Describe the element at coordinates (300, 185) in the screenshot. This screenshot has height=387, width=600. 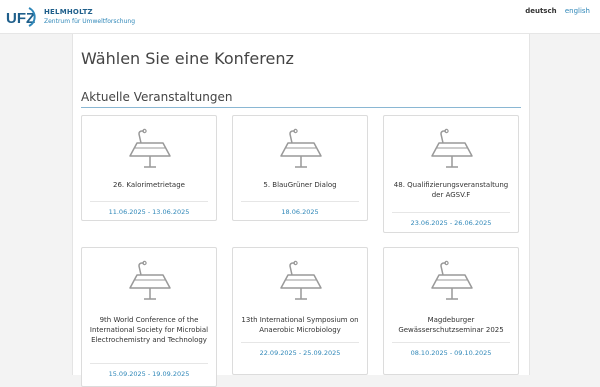
I see `conference-title: 5. BlauGrüner Dialog` at that location.